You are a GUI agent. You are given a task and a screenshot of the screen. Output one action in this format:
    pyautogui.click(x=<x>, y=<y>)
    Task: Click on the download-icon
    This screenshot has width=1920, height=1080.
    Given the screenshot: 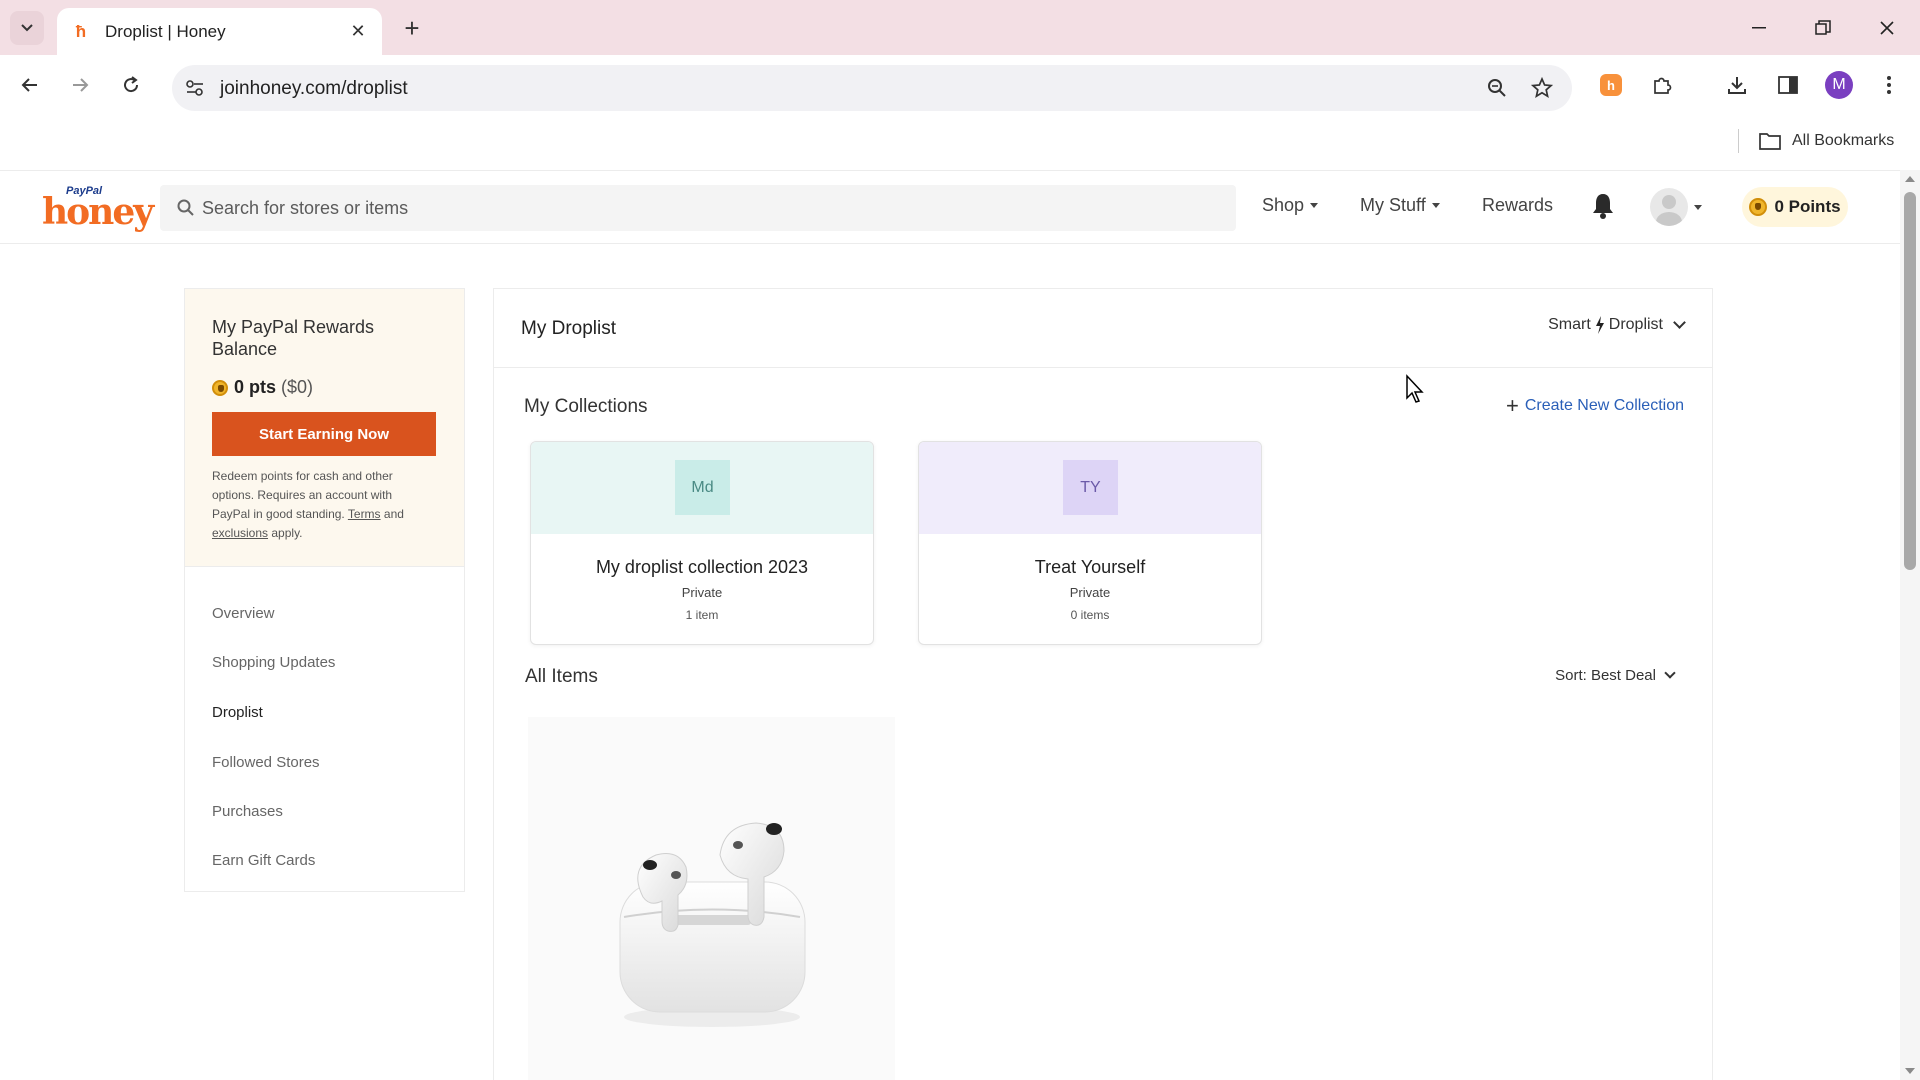 What is the action you would take?
    pyautogui.click(x=1737, y=85)
    